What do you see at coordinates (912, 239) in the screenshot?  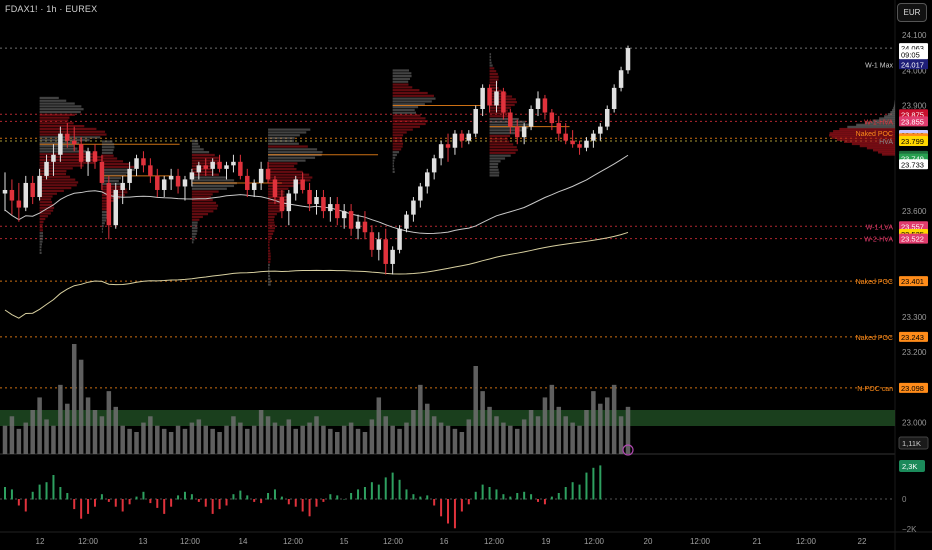 I see `price-tag-label: 23.522` at bounding box center [912, 239].